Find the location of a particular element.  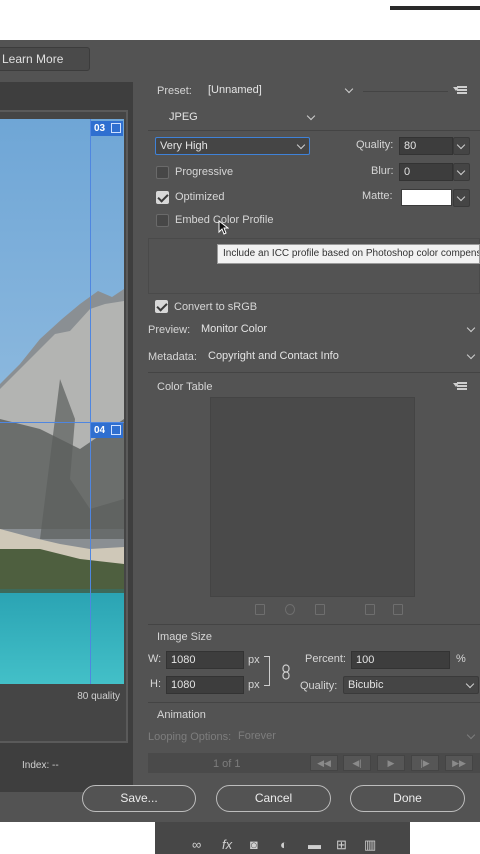

delete-layer-icon: ▥ is located at coordinates (370, 845).